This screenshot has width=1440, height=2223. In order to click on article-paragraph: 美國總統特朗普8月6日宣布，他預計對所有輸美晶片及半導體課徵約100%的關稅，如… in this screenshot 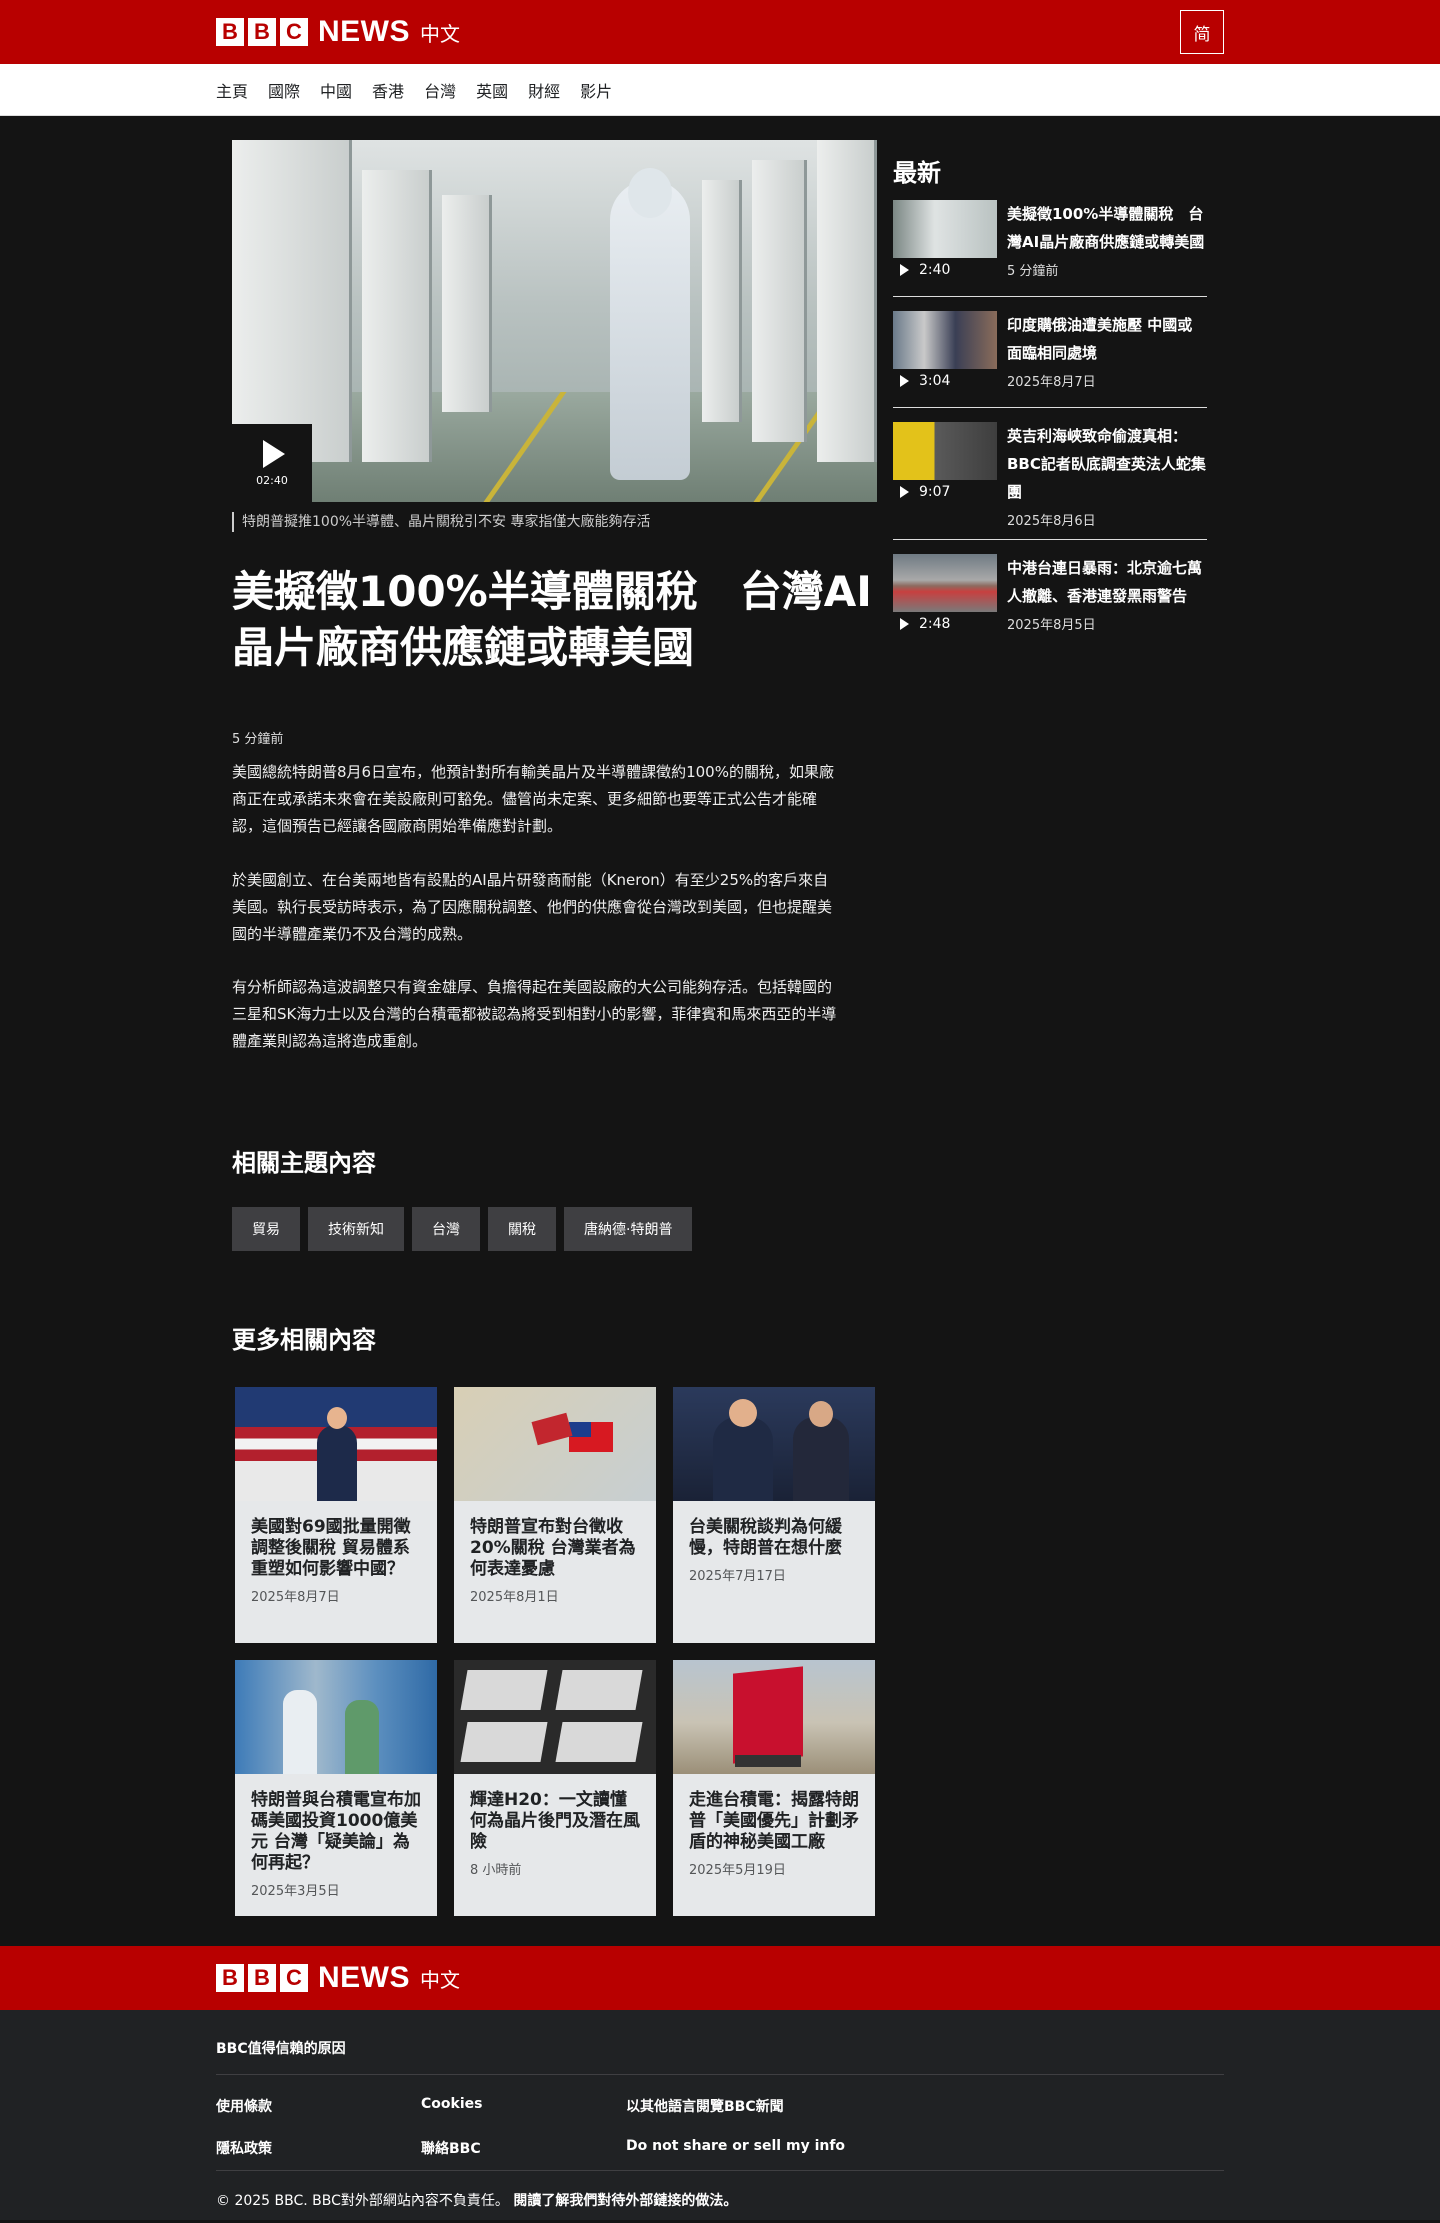, I will do `click(533, 799)`.